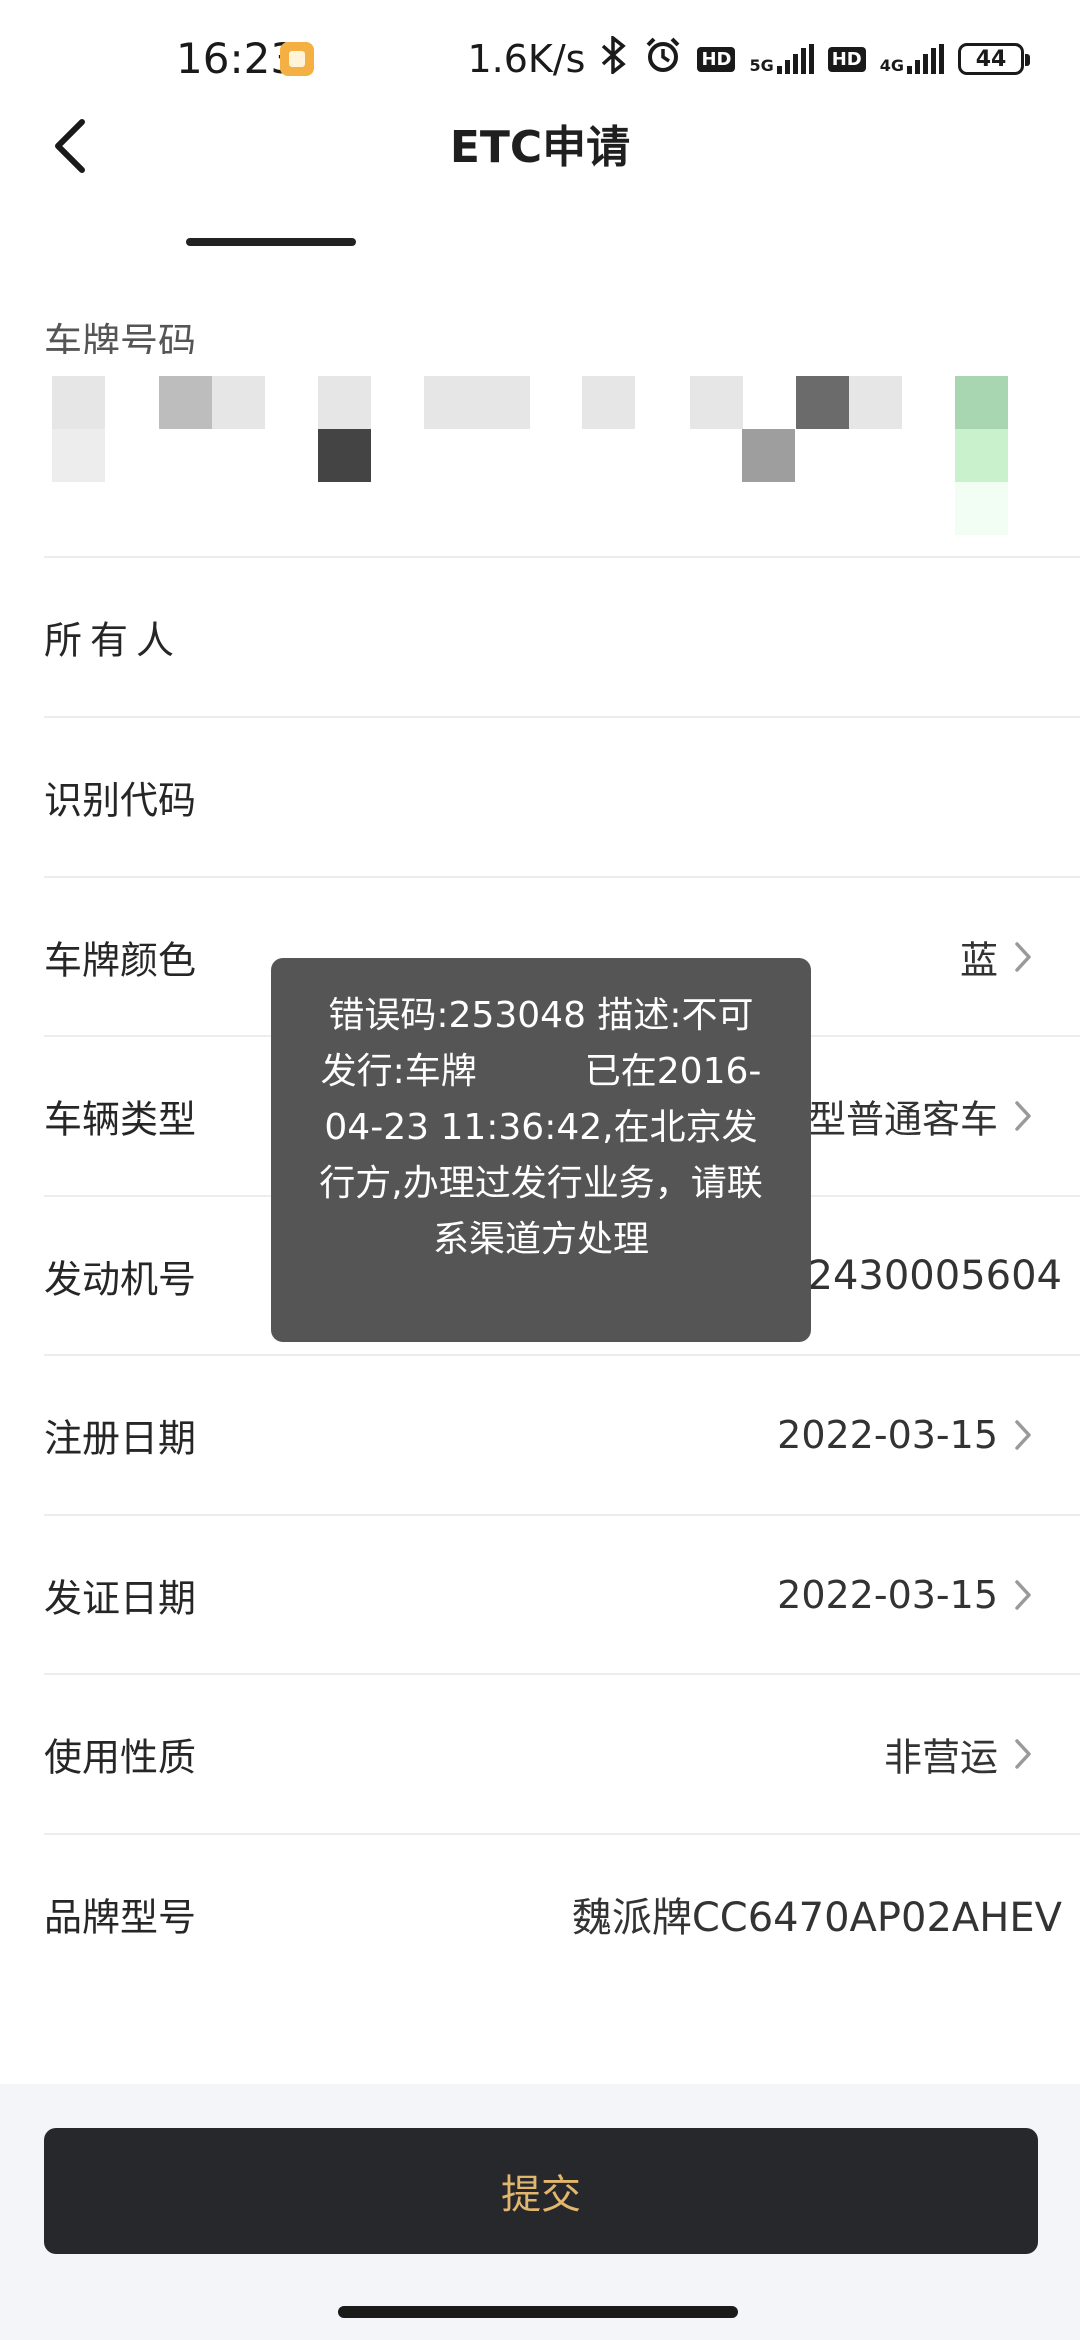 The height and width of the screenshot is (2340, 1080). What do you see at coordinates (540, 461) in the screenshot?
I see `plate-input` at bounding box center [540, 461].